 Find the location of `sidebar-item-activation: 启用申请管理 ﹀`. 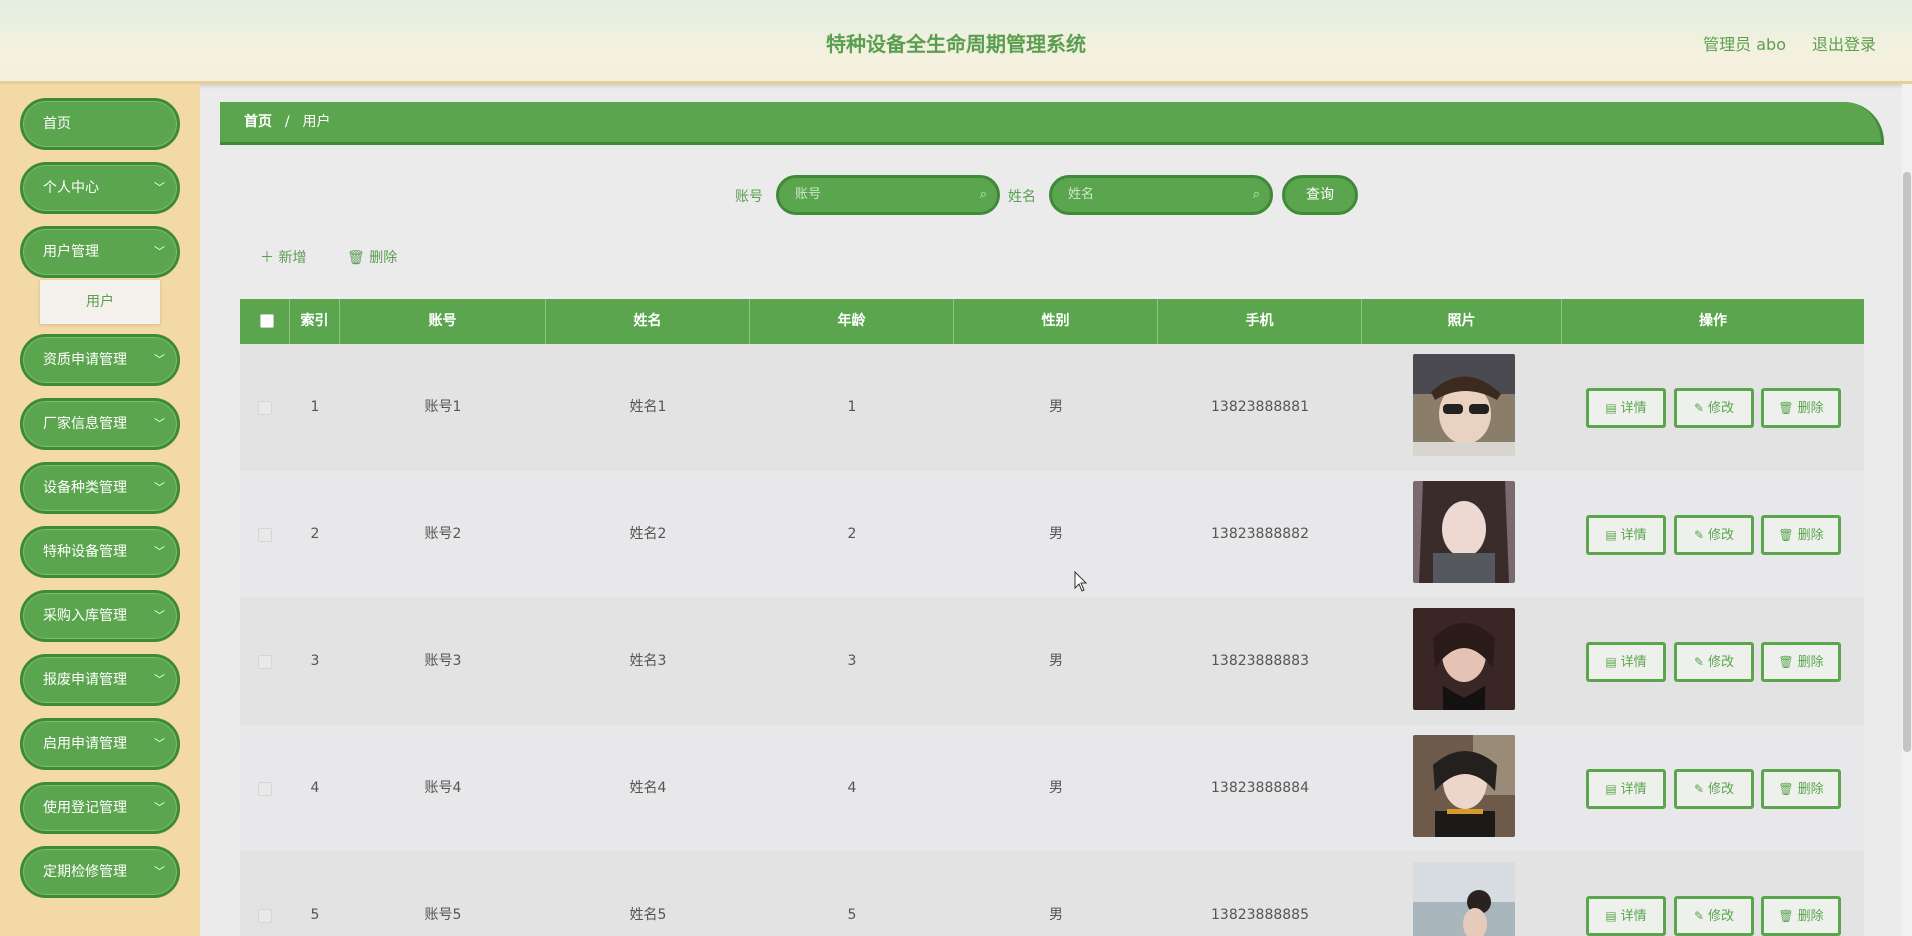

sidebar-item-activation: 启用申请管理 ﹀ is located at coordinates (100, 744).